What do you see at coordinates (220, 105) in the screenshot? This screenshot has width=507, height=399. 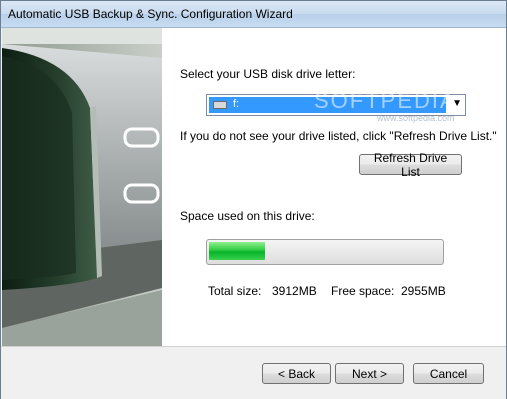 I see `usb-drive-icon` at bounding box center [220, 105].